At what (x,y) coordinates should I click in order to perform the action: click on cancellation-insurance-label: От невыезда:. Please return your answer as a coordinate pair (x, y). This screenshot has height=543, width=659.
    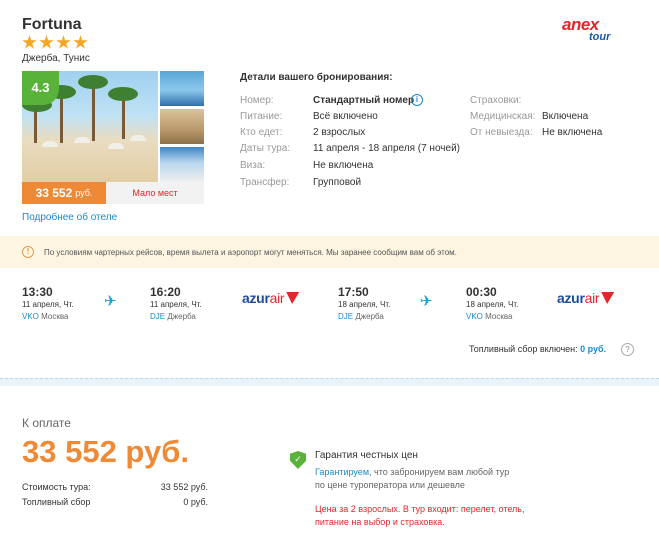
    Looking at the image, I should click on (501, 132).